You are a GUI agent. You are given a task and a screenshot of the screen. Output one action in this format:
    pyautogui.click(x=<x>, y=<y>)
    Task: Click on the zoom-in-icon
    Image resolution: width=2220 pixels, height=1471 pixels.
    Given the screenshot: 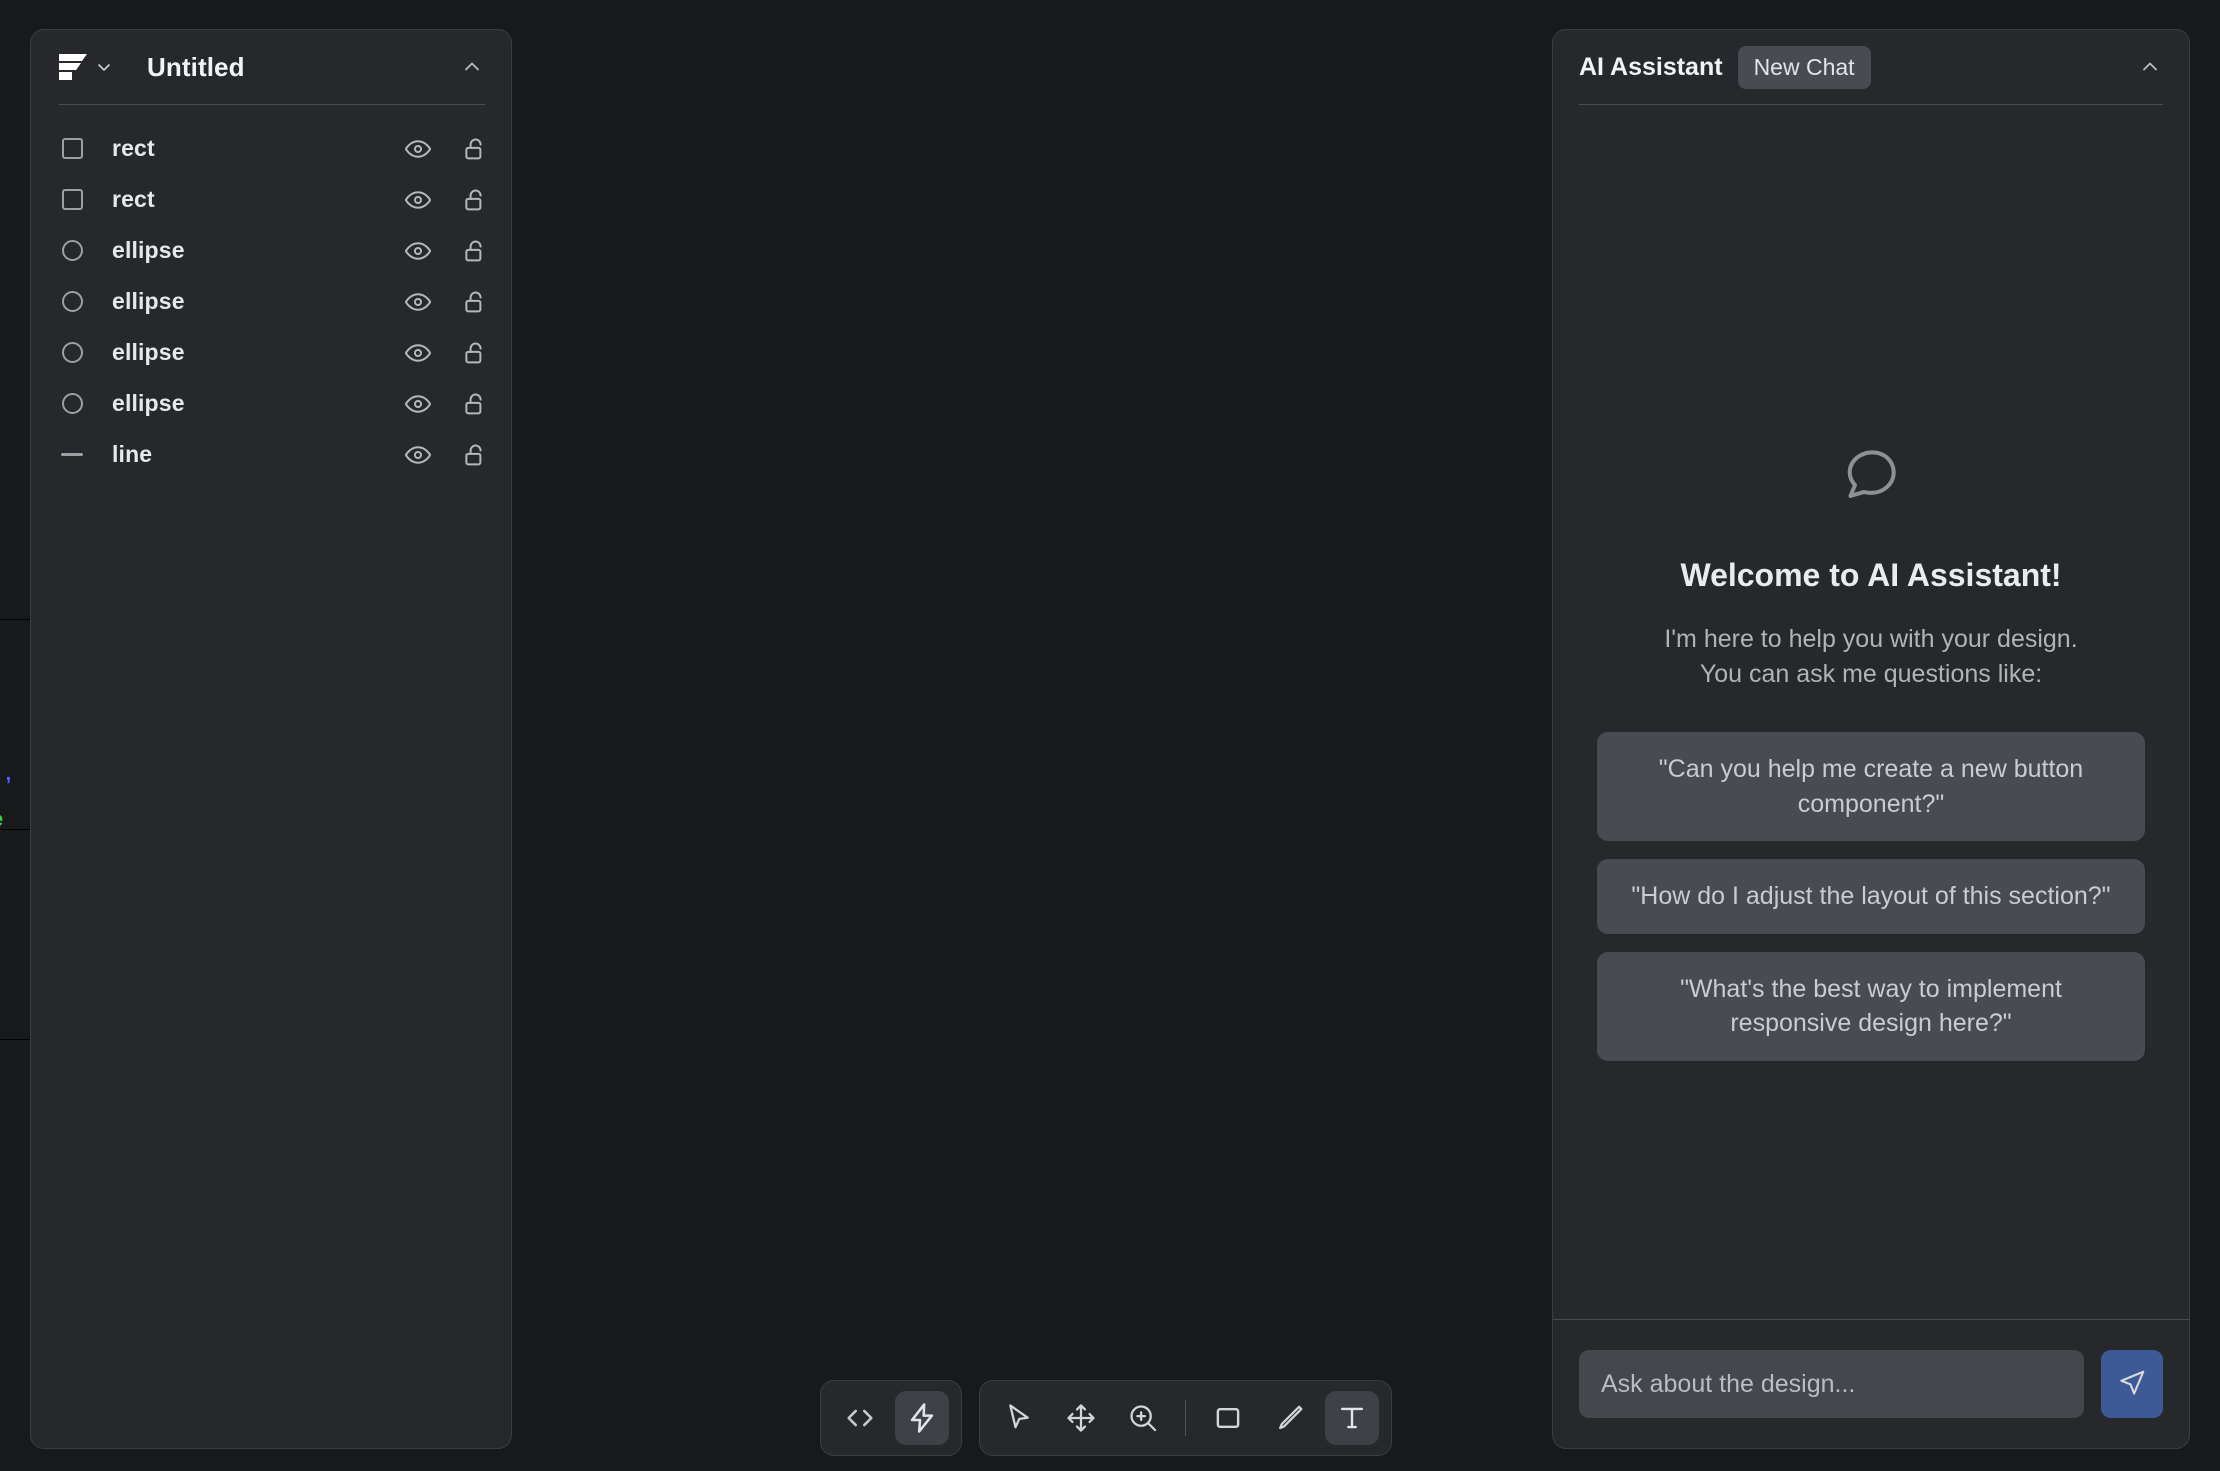 What is the action you would take?
    pyautogui.click(x=1143, y=1418)
    